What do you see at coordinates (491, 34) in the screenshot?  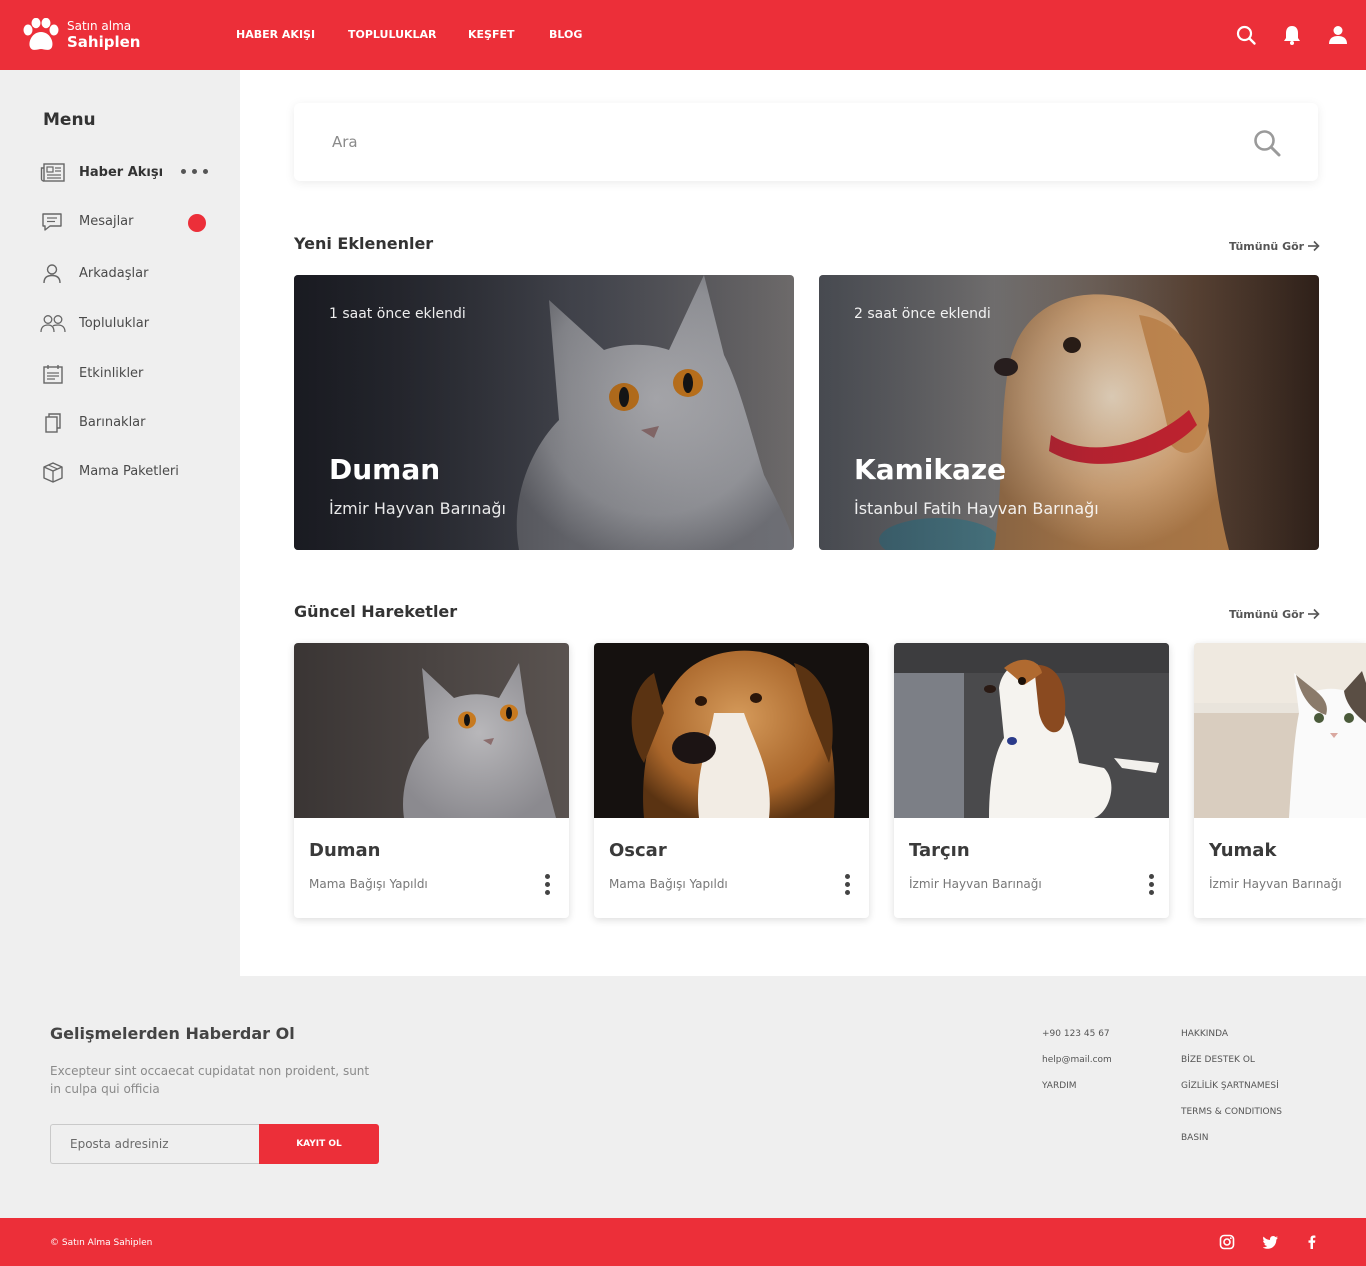 I see `nav-kesfet: KEŞFET` at bounding box center [491, 34].